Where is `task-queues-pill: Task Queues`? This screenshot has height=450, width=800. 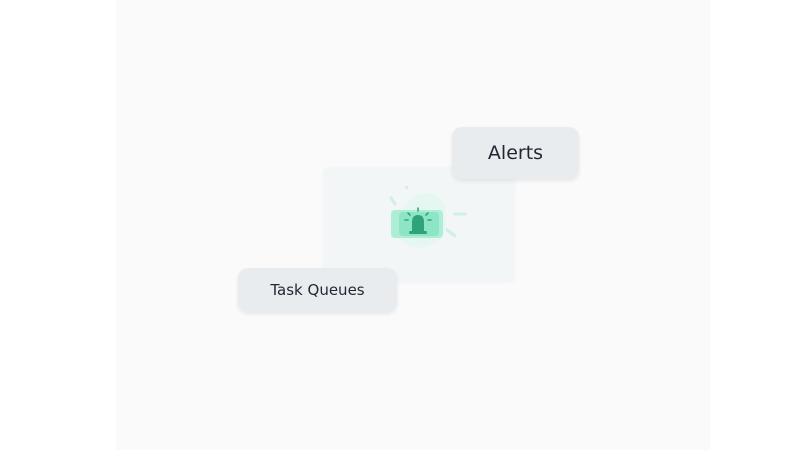
task-queues-pill: Task Queues is located at coordinates (317, 290).